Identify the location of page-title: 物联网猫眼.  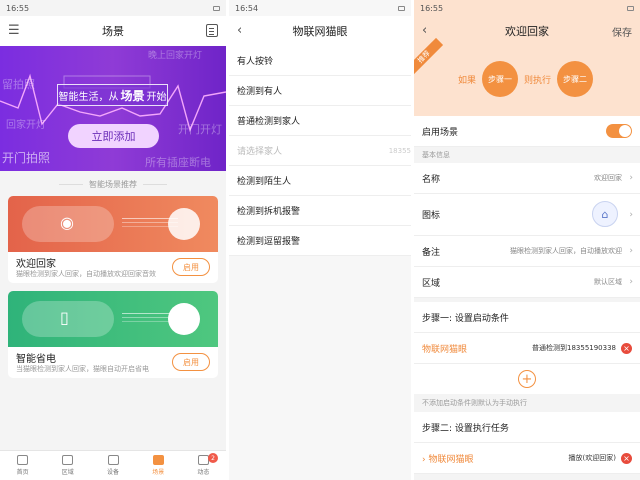
(320, 31).